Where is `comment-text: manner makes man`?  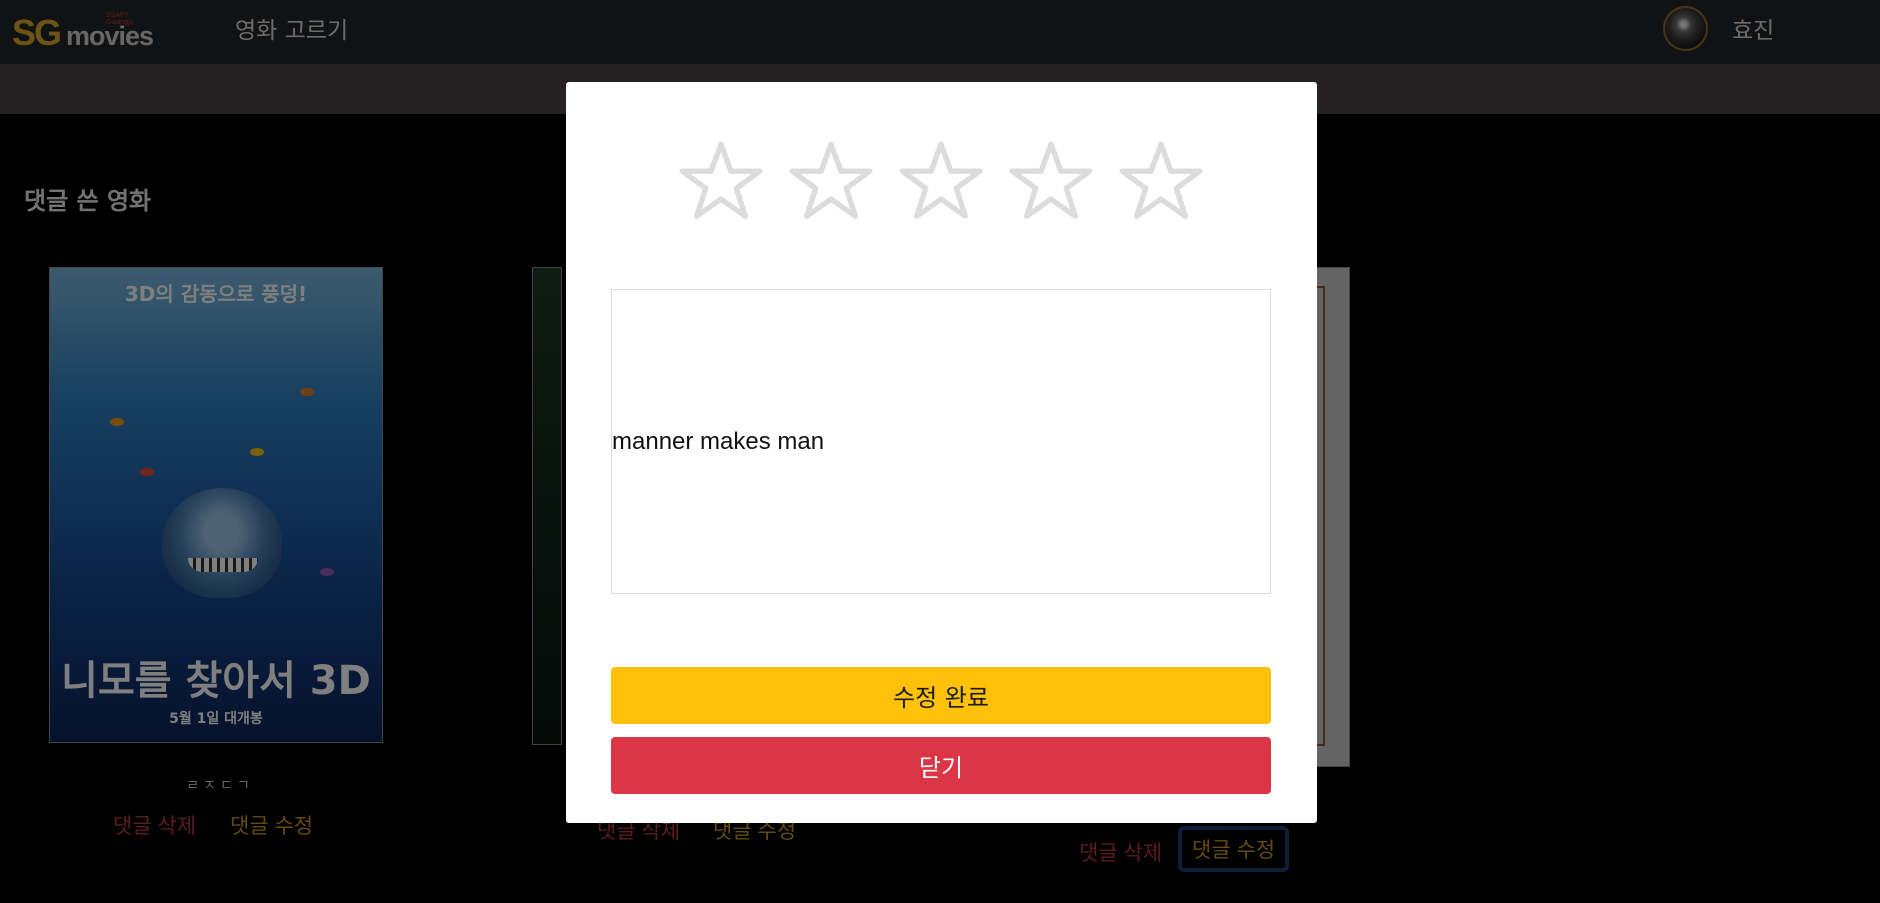 comment-text: manner makes man is located at coordinates (718, 441).